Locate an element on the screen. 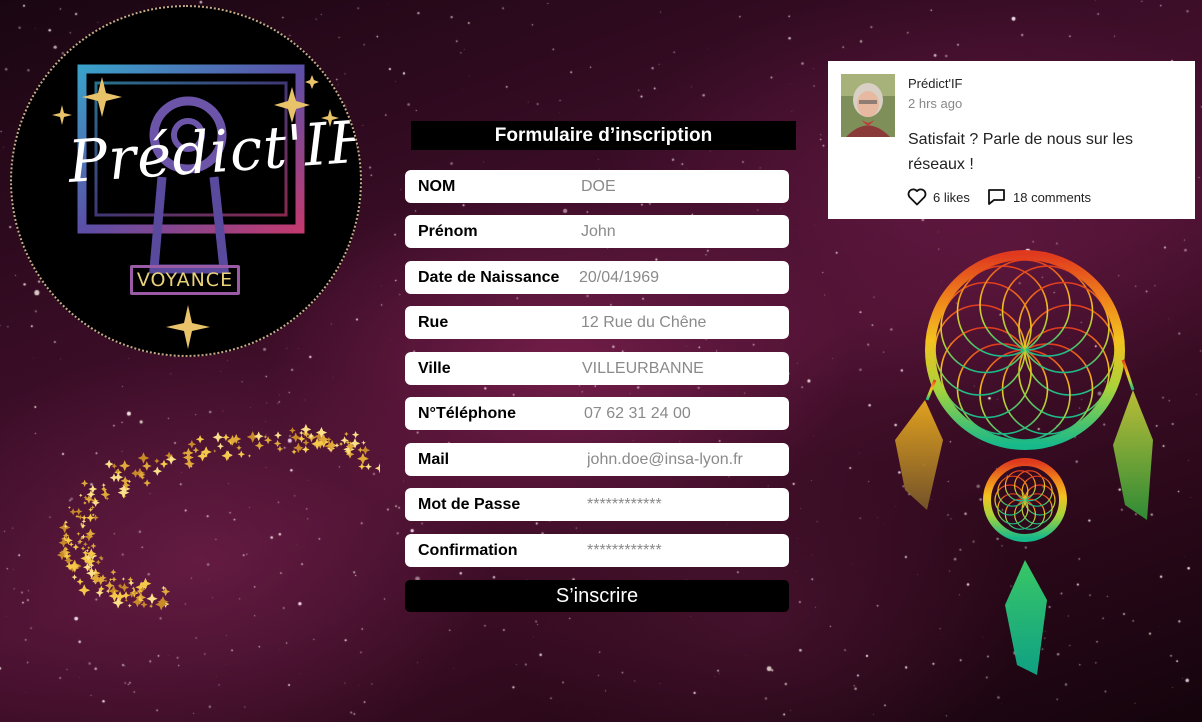  avatar is located at coordinates (868, 105).